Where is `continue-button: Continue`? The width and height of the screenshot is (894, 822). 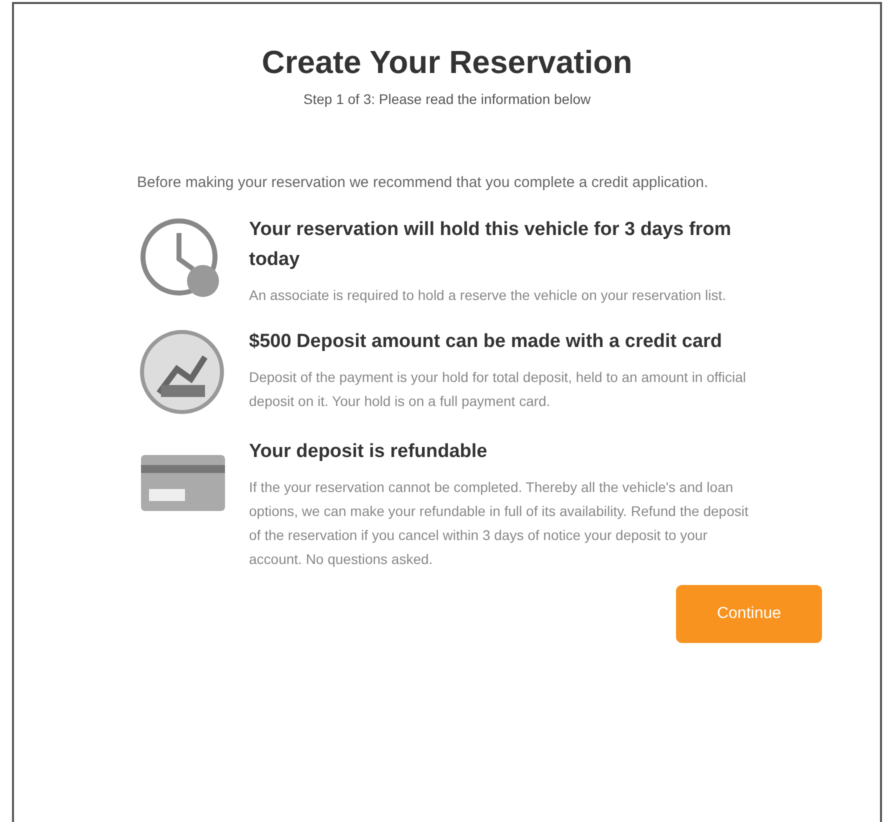 continue-button: Continue is located at coordinates (749, 614).